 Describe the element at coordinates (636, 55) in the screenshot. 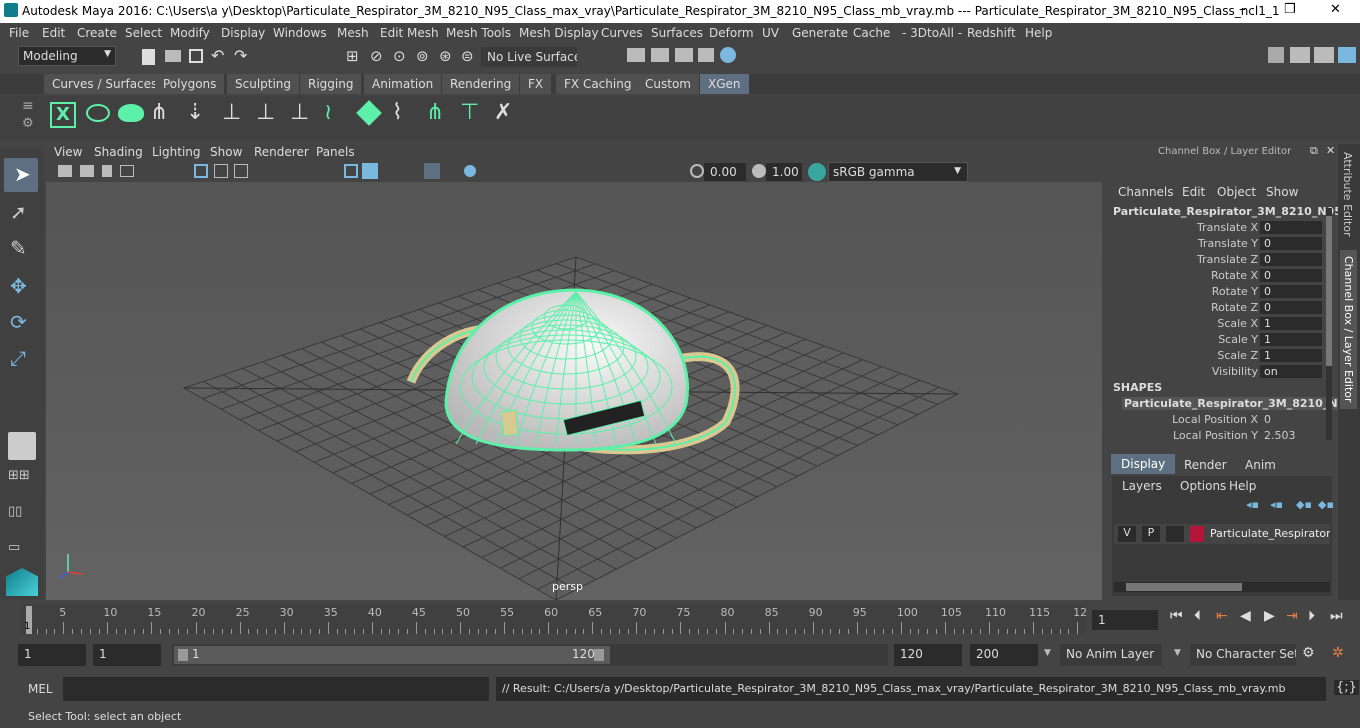

I see `render-view-icon` at that location.